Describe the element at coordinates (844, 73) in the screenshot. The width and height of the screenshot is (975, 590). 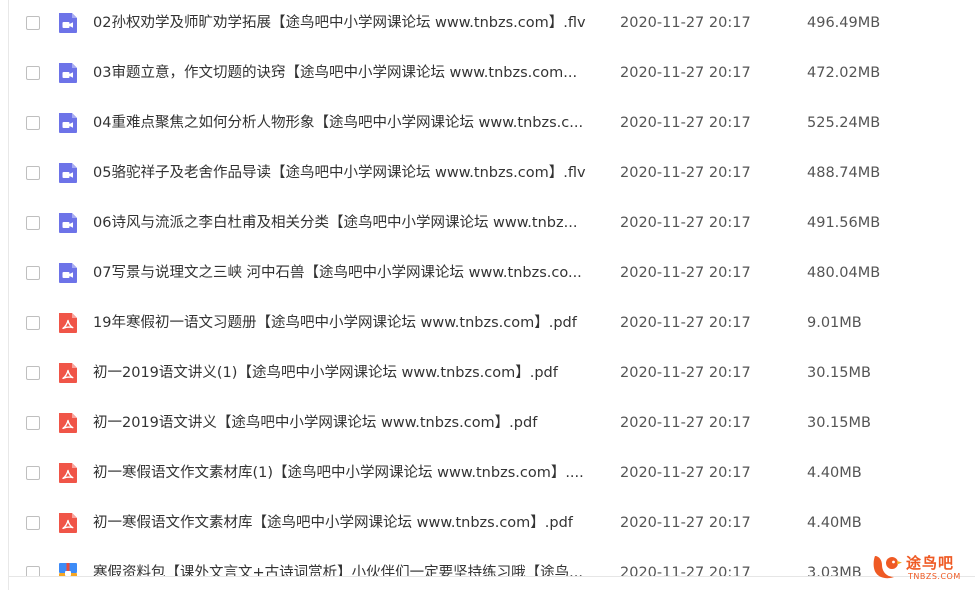
I see `file-size: 472.02MB` at that location.